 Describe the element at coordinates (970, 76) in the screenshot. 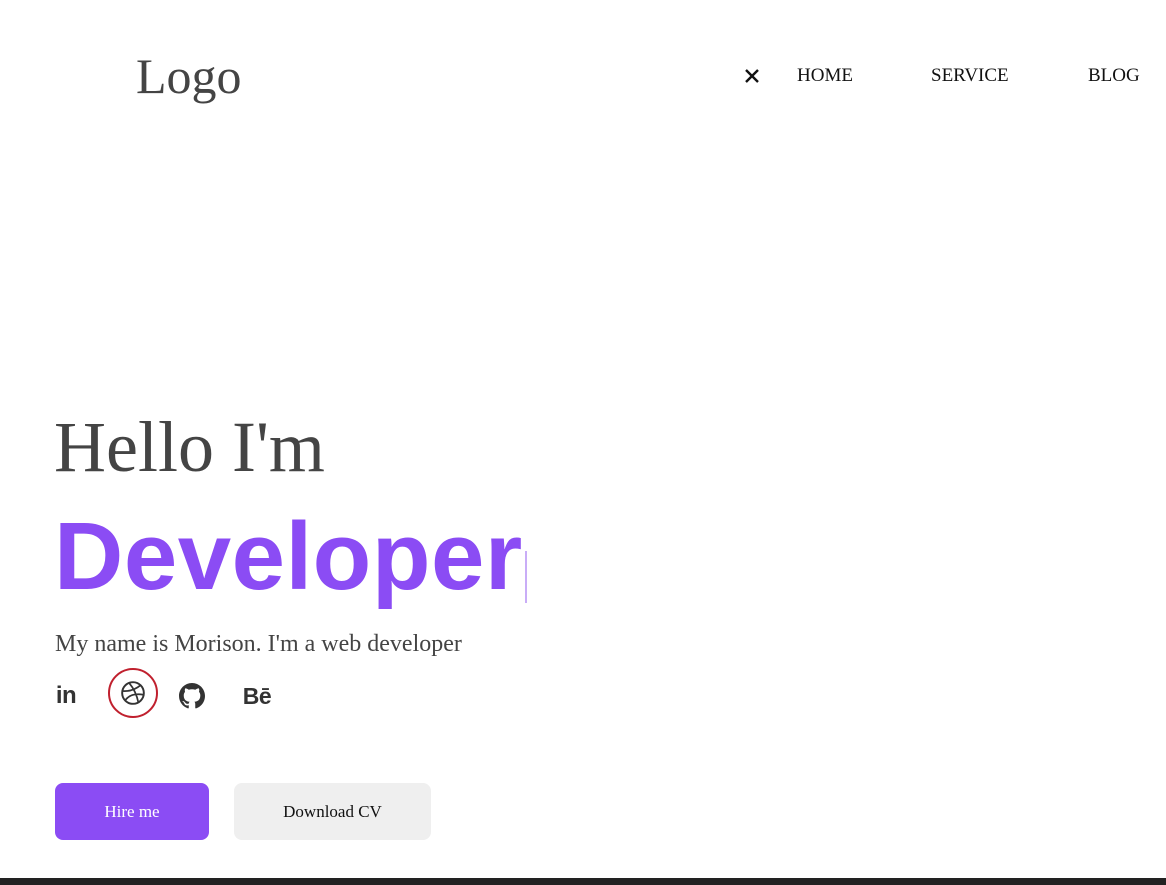

I see `nav-service-link: SERVICE` at that location.